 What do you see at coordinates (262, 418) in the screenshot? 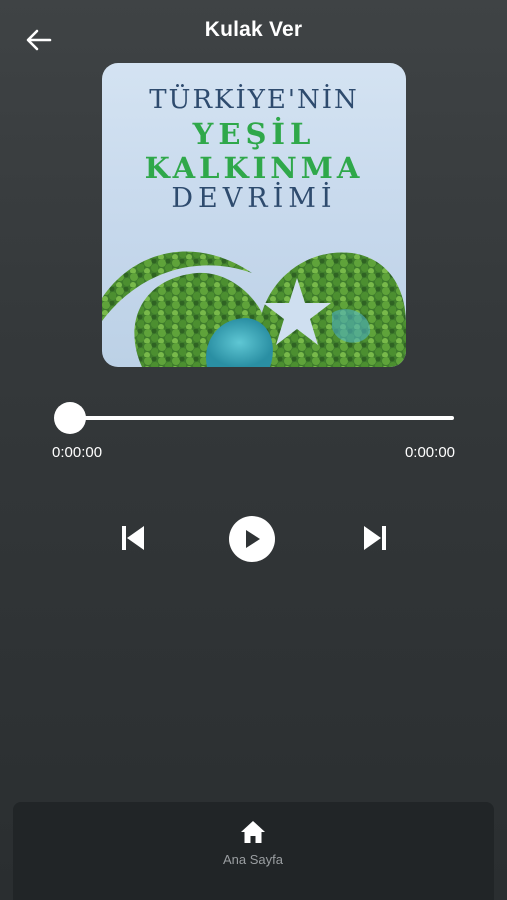
I see `progress-track` at bounding box center [262, 418].